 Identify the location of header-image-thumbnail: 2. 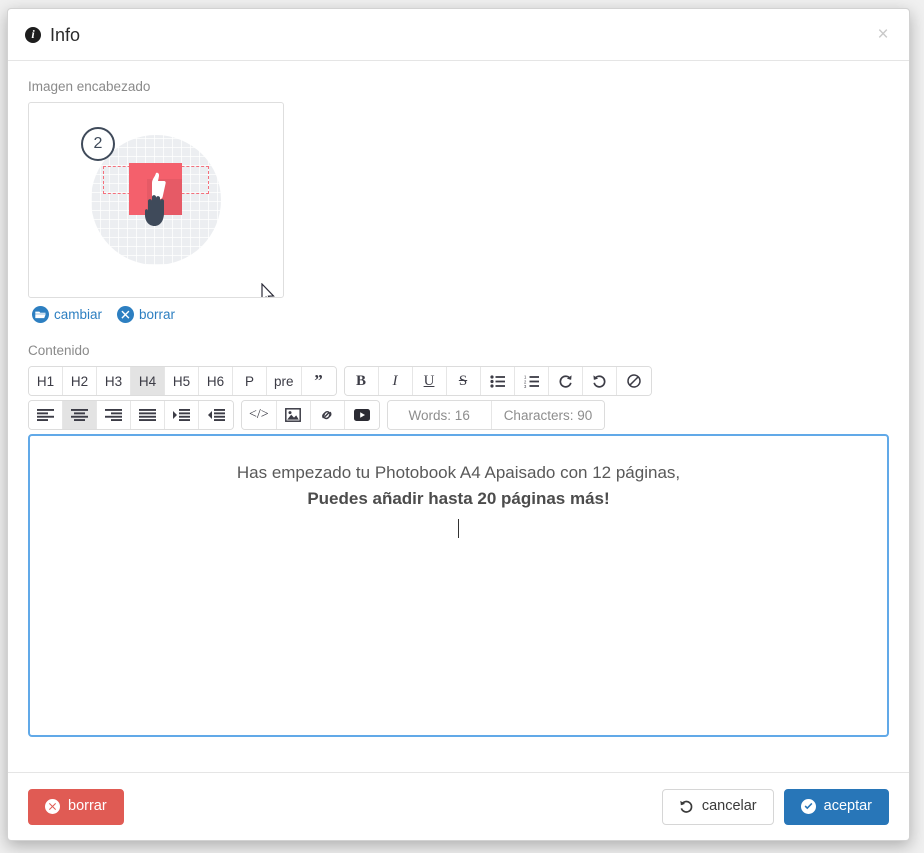
(156, 200).